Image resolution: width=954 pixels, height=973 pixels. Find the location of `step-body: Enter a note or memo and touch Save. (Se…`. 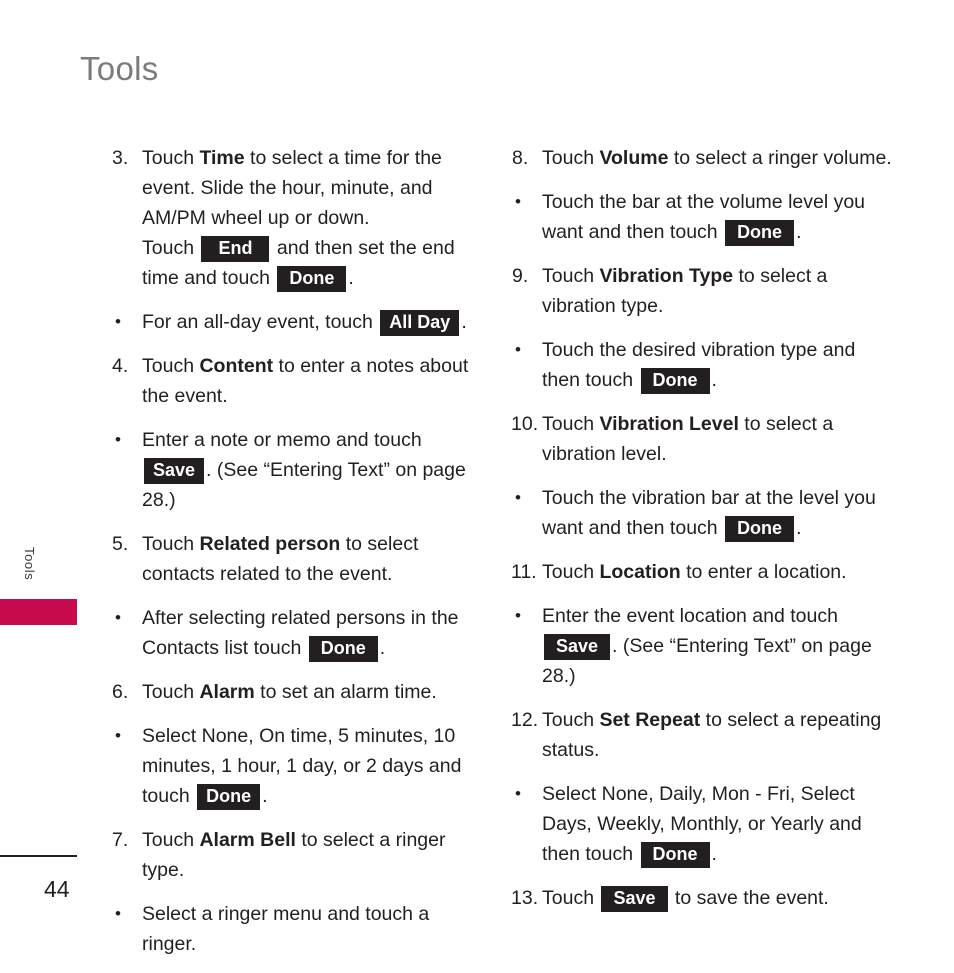

step-body: Enter a note or memo and touch Save. (Se… is located at coordinates (314, 470).